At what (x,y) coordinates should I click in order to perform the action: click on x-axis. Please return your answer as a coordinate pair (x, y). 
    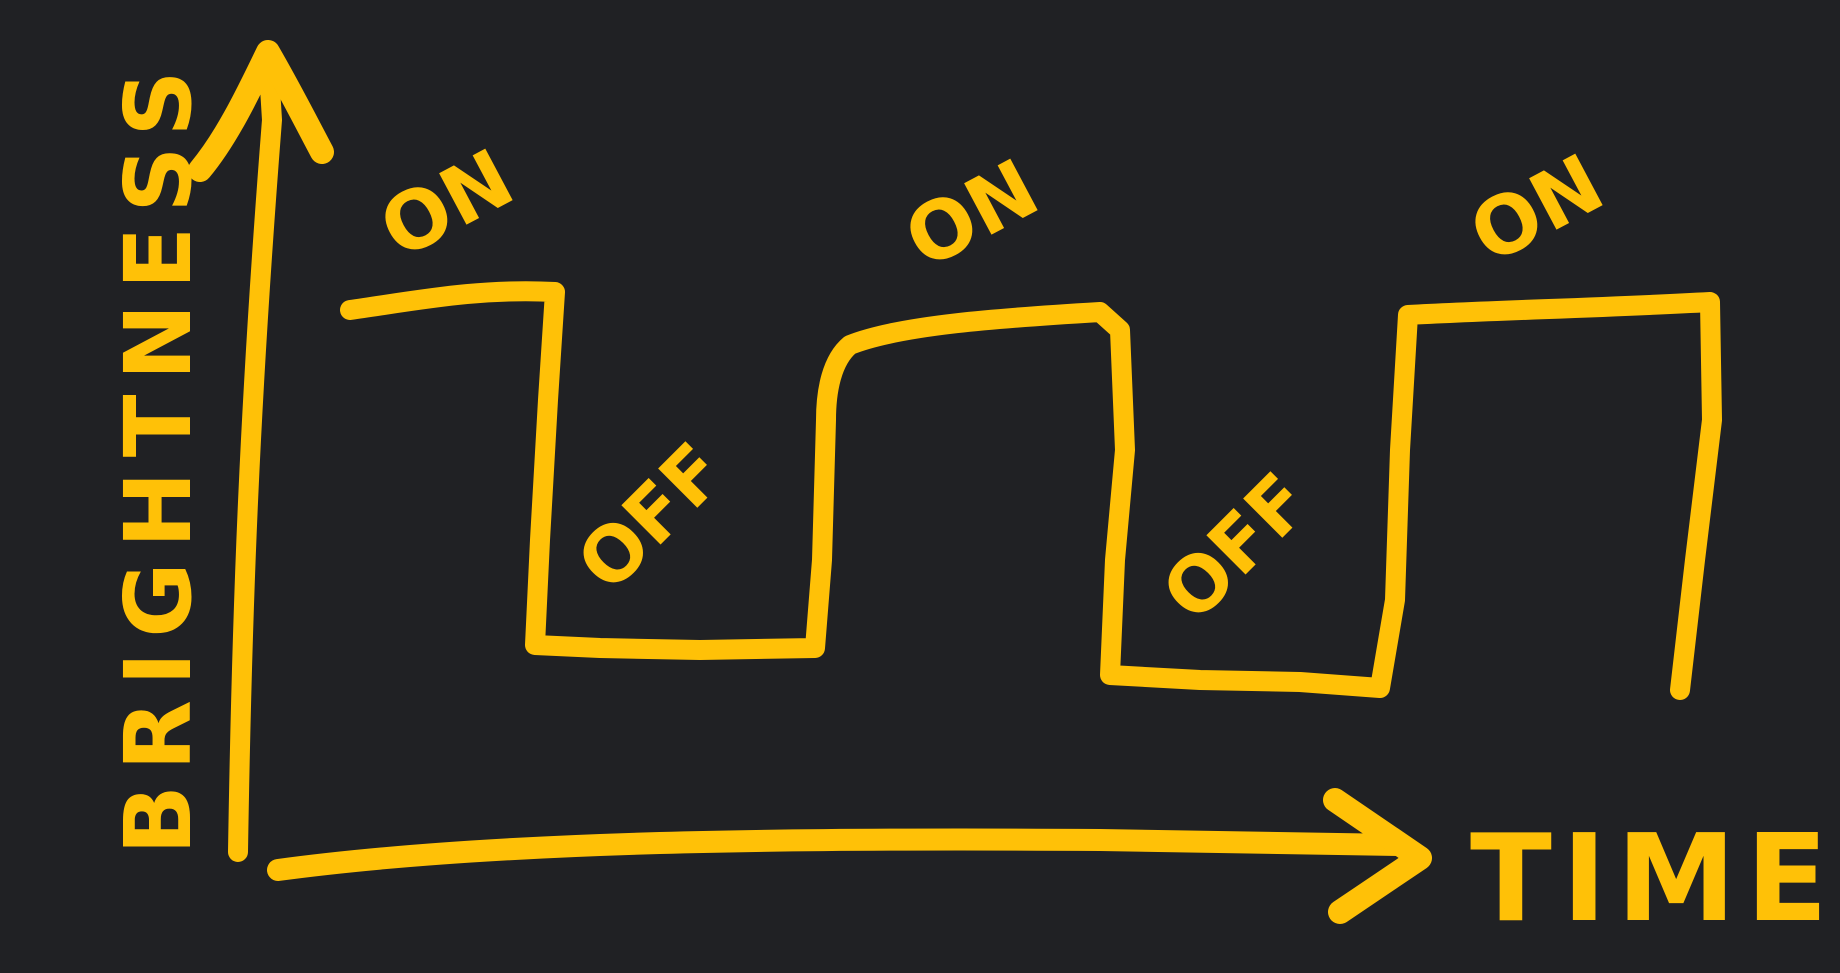
    Looking at the image, I should click on (849, 856).